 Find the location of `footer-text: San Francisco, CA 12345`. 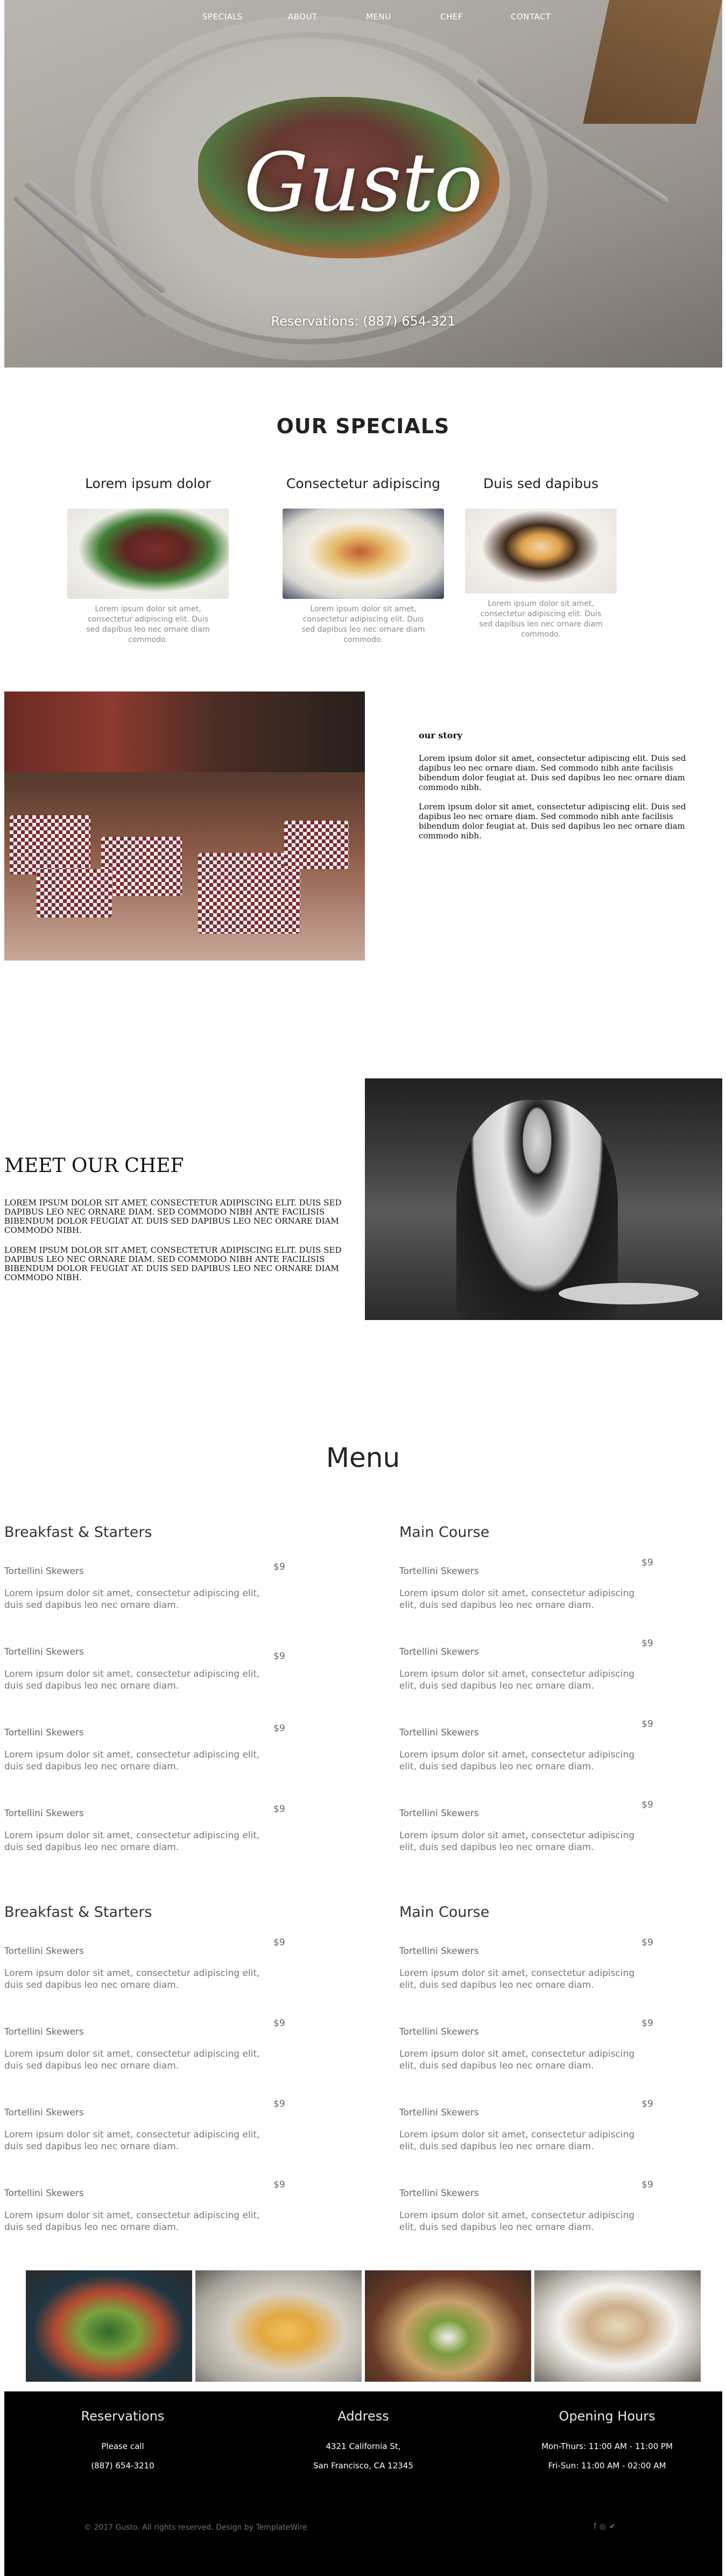

footer-text: San Francisco, CA 12345 is located at coordinates (363, 2466).